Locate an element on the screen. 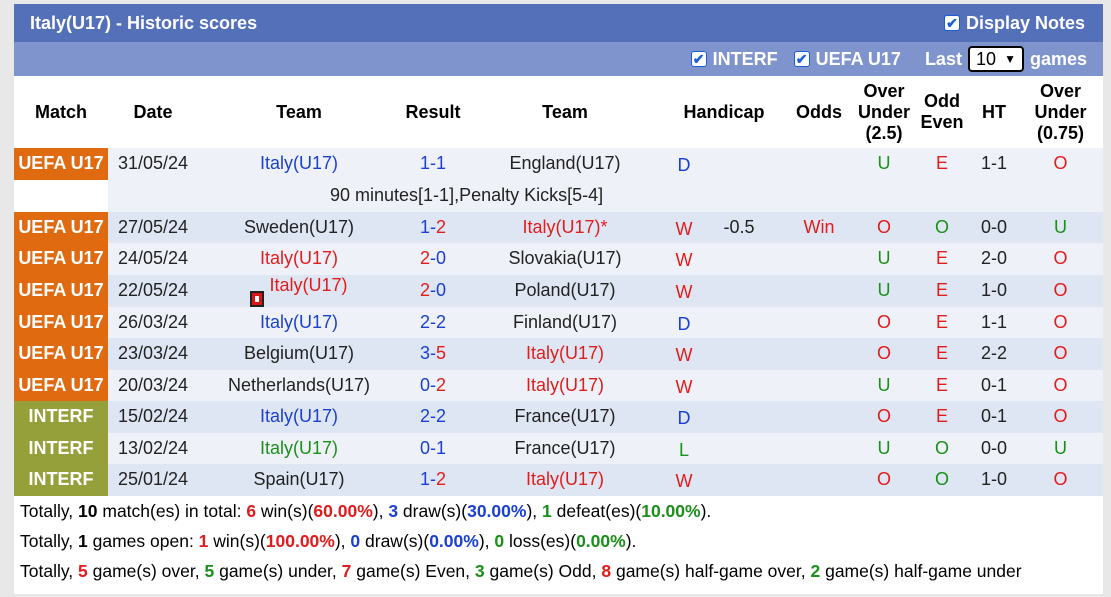  summary-text: ). is located at coordinates (631, 540).